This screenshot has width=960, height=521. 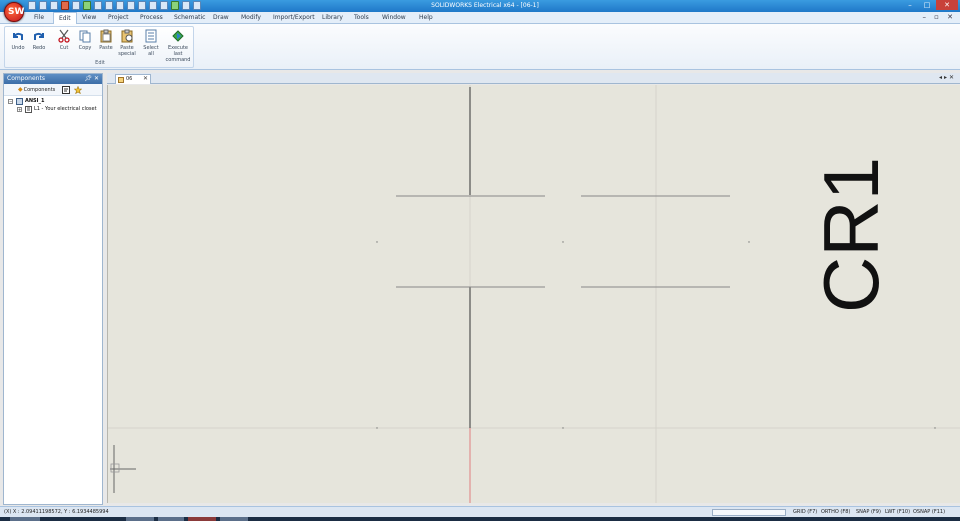 What do you see at coordinates (805, 512) in the screenshot?
I see `grid-toggle: GRID (F7)` at bounding box center [805, 512].